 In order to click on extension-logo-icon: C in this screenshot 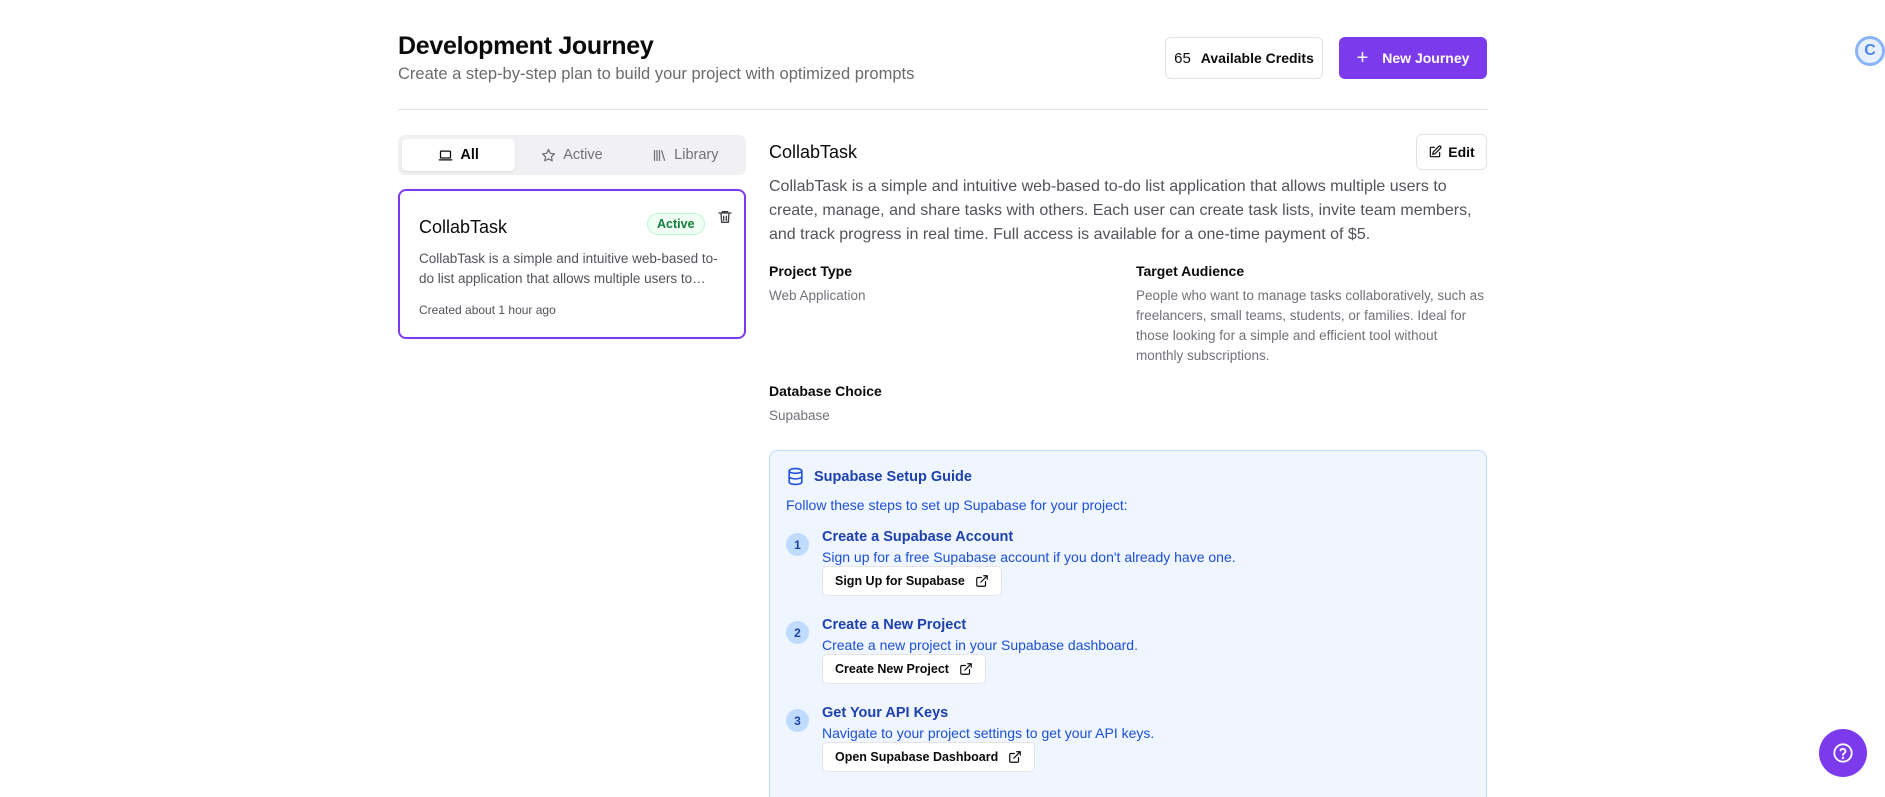, I will do `click(1870, 51)`.